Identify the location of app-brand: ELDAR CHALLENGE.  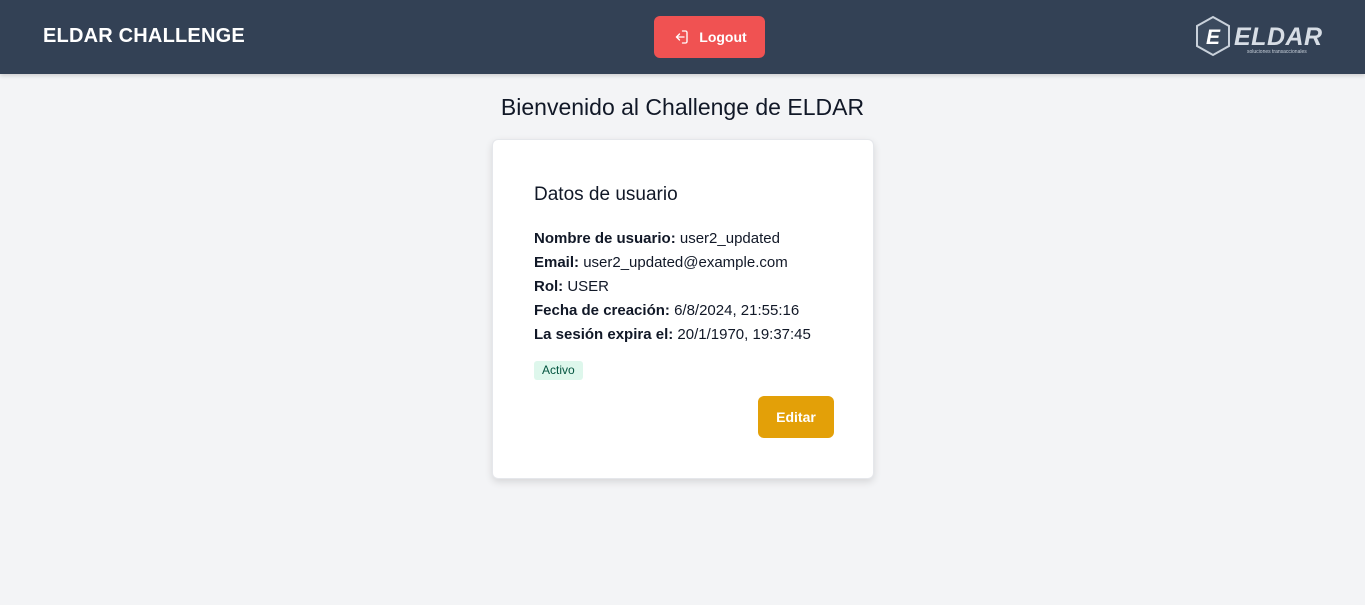
(144, 36).